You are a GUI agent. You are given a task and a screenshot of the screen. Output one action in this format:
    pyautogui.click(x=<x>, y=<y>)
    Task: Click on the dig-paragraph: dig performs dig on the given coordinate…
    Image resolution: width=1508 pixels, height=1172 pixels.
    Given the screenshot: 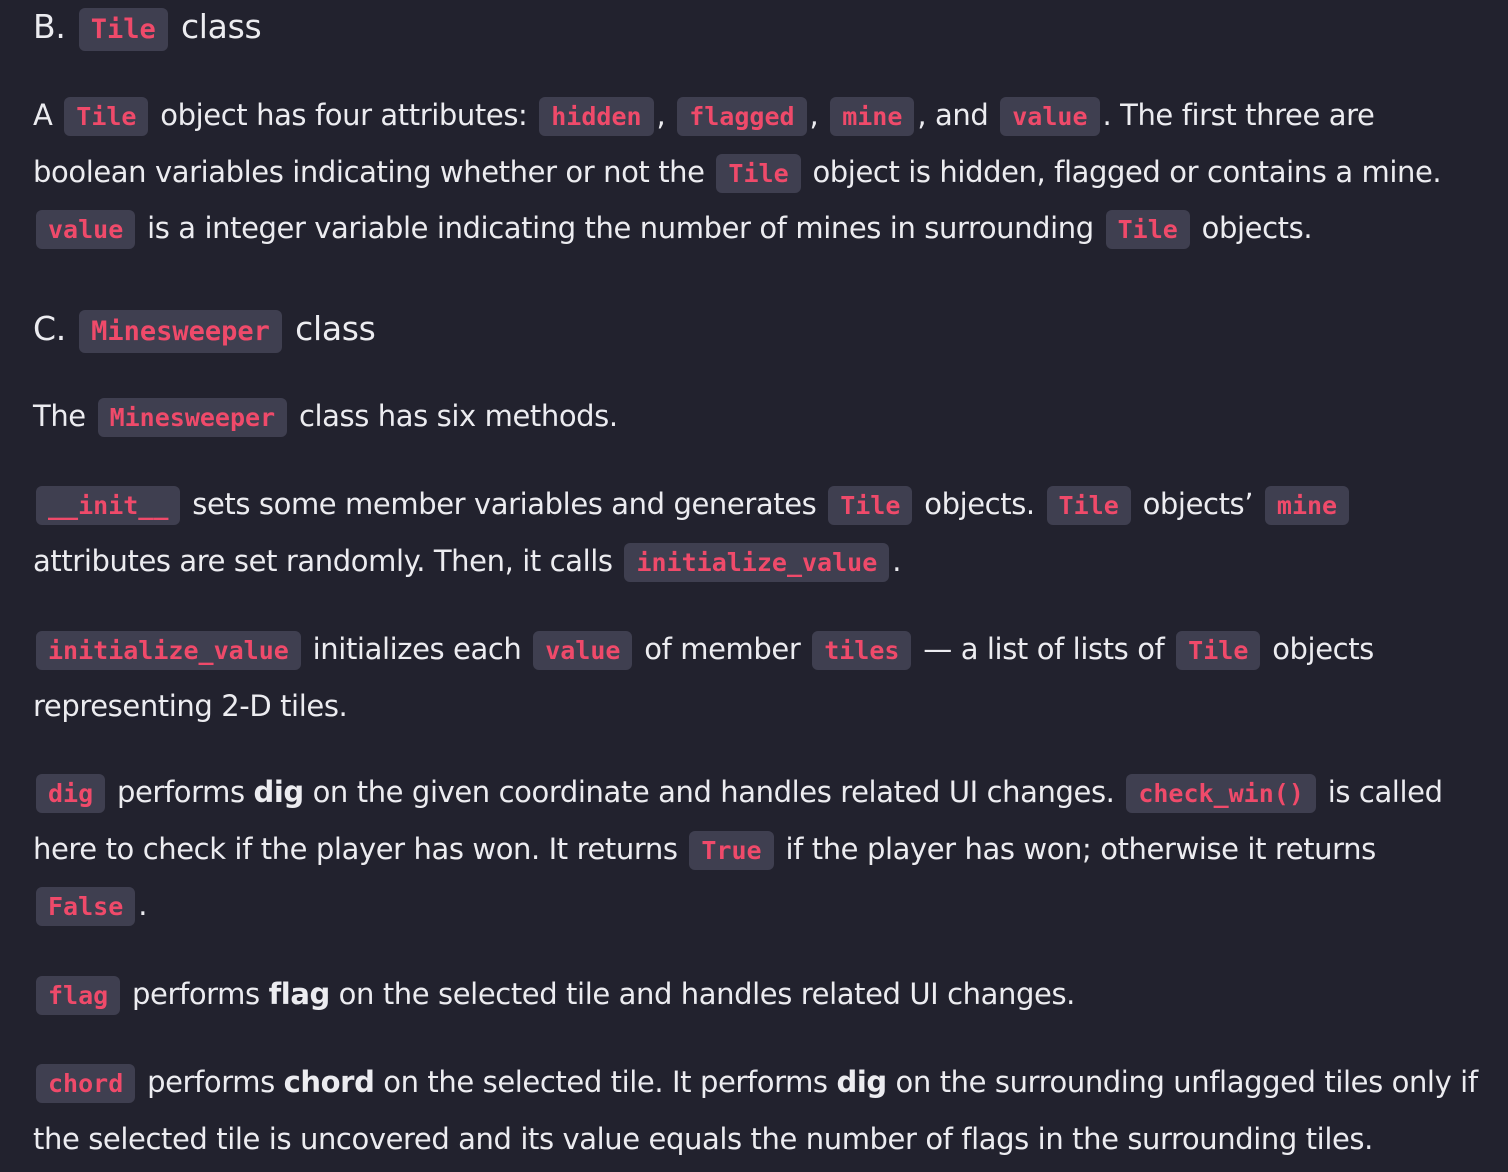 What is the action you would take?
    pyautogui.click(x=758, y=850)
    